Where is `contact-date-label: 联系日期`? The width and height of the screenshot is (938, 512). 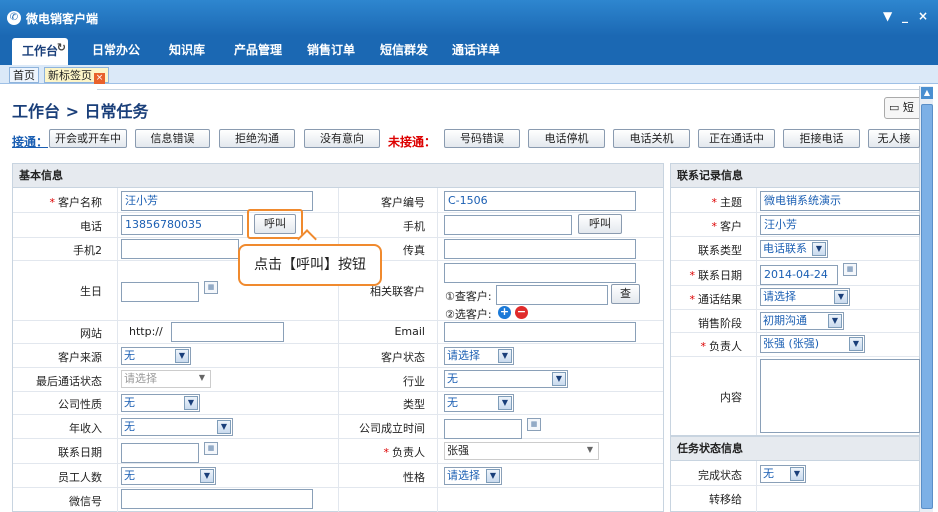 contact-date-label: 联系日期 is located at coordinates (80, 452).